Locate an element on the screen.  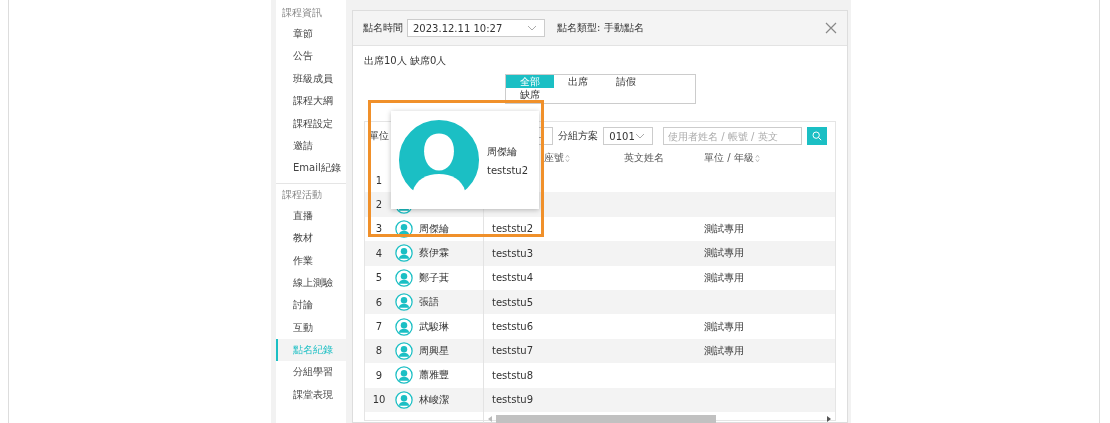
close-icon is located at coordinates (831, 28).